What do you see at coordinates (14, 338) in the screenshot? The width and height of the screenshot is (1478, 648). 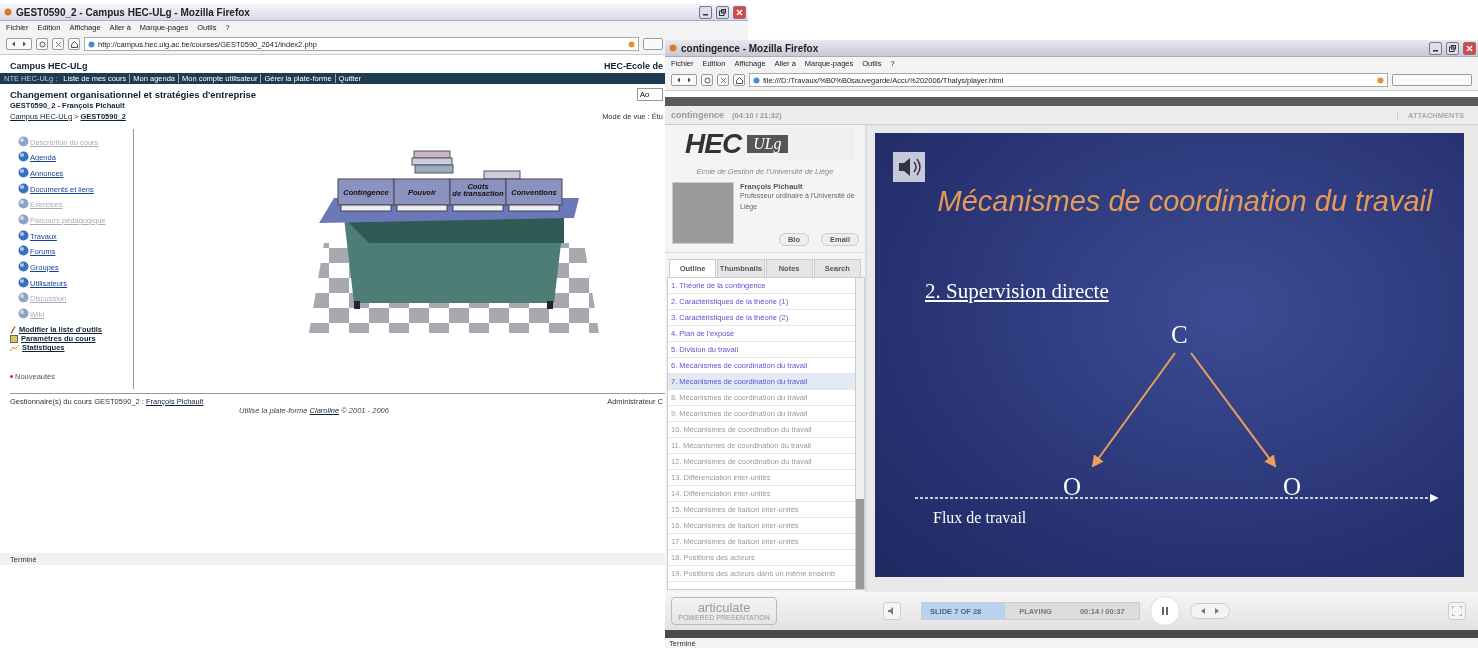 I see `settings-icon` at bounding box center [14, 338].